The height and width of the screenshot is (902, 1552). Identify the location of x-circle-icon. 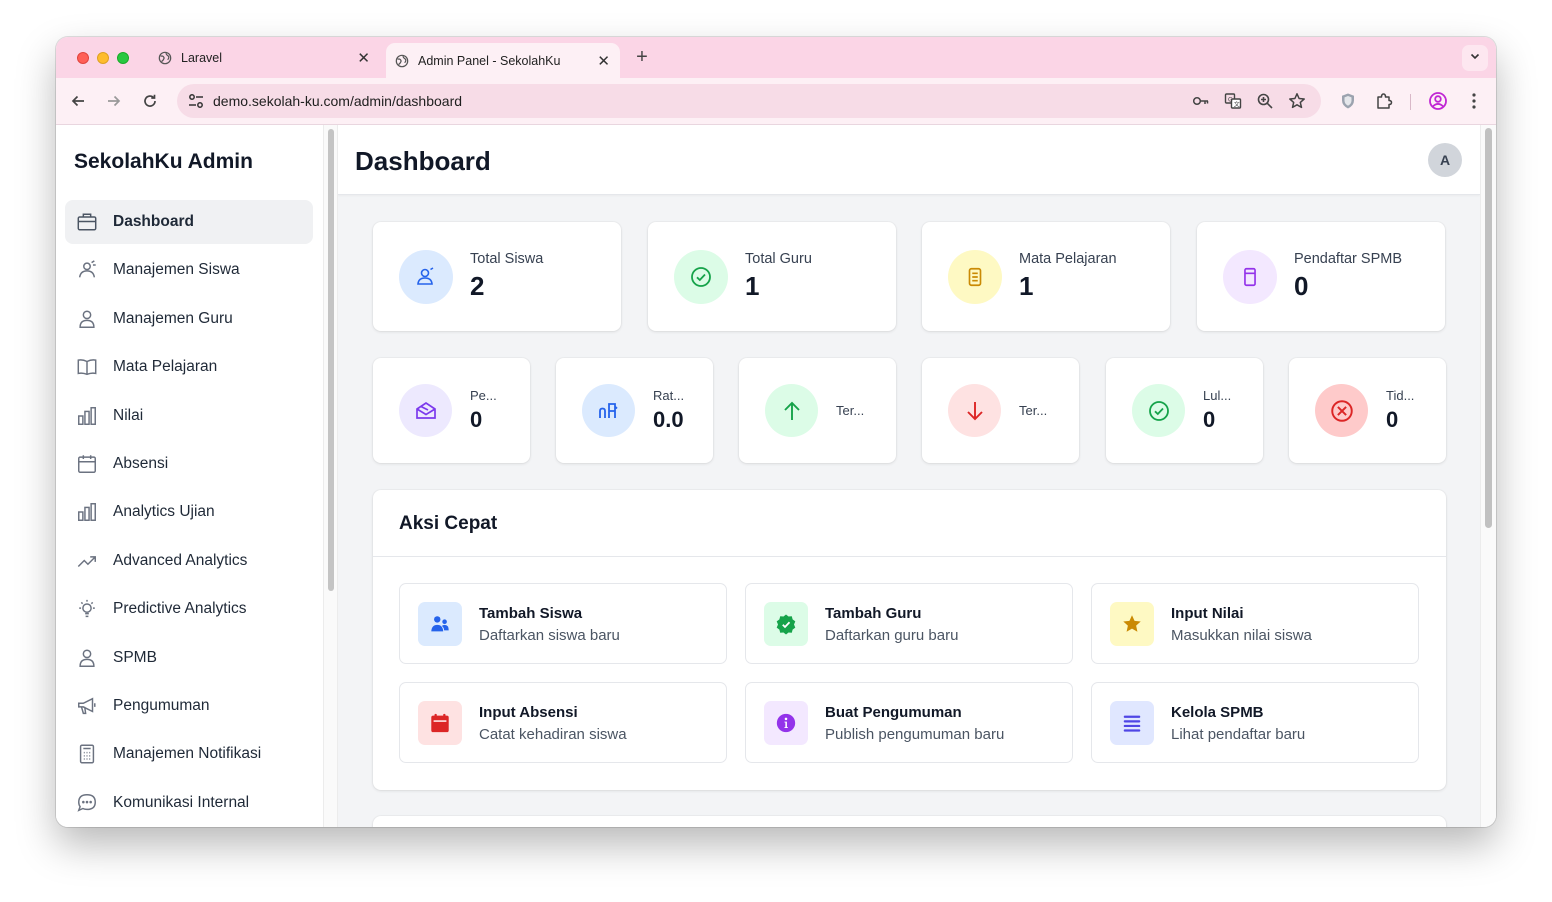
(1341, 410).